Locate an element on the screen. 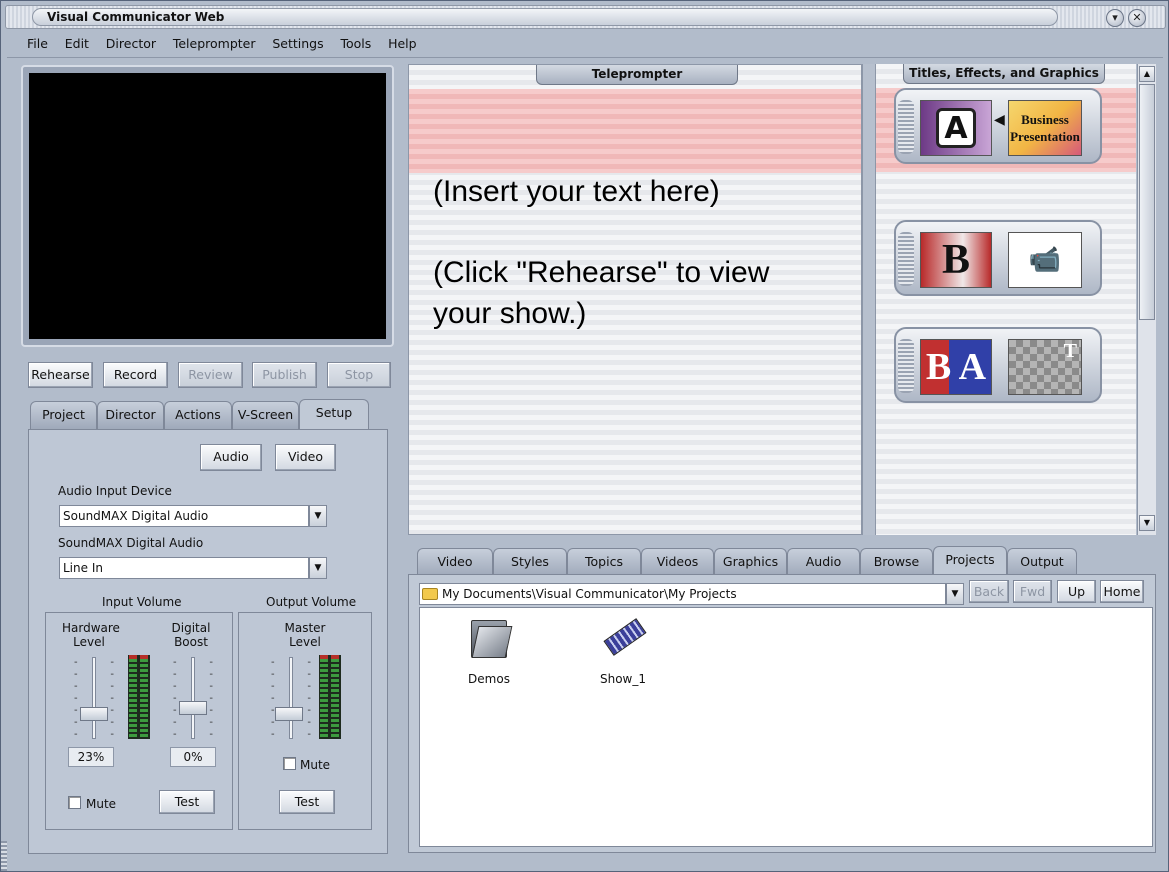 Image resolution: width=1169 pixels, height=872 pixels. effect-item-video: B 📹 is located at coordinates (998, 258).